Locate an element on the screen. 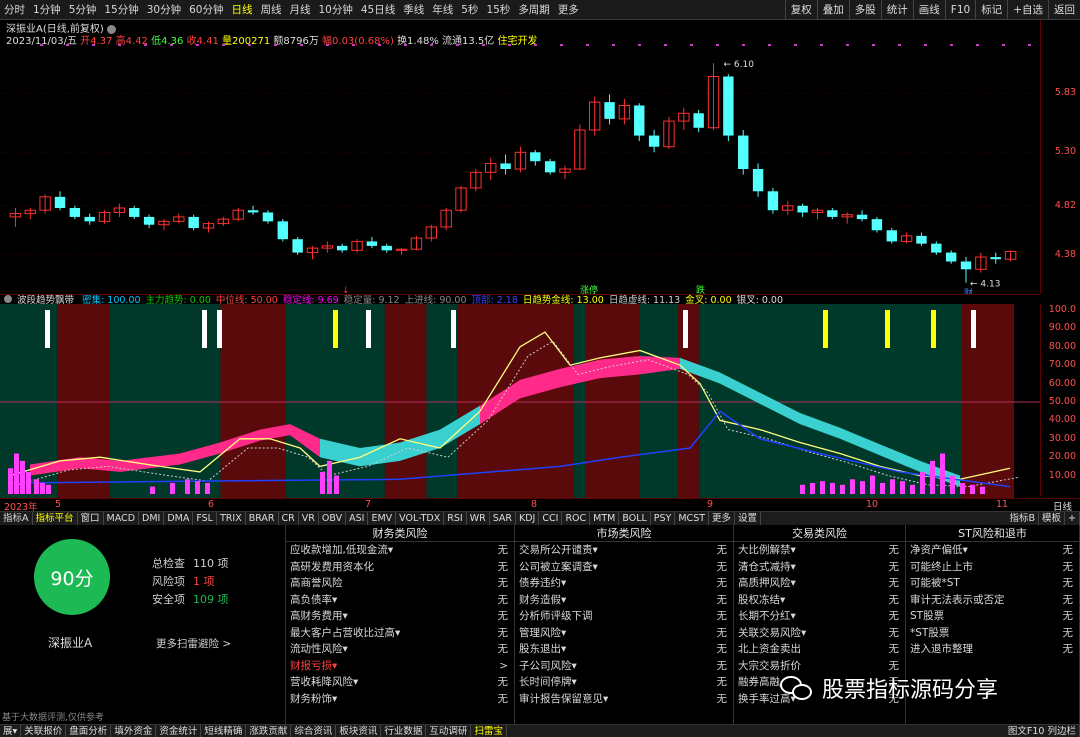 The height and width of the screenshot is (737, 1080). indicator-tab: BOLL is located at coordinates (635, 518).